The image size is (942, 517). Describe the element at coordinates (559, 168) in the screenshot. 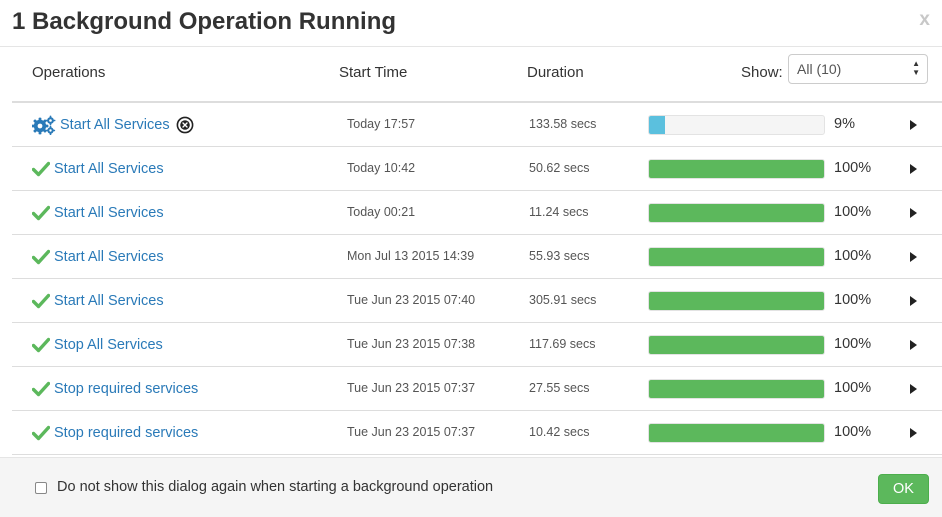

I see `operation-duration: 50.62 secs` at that location.